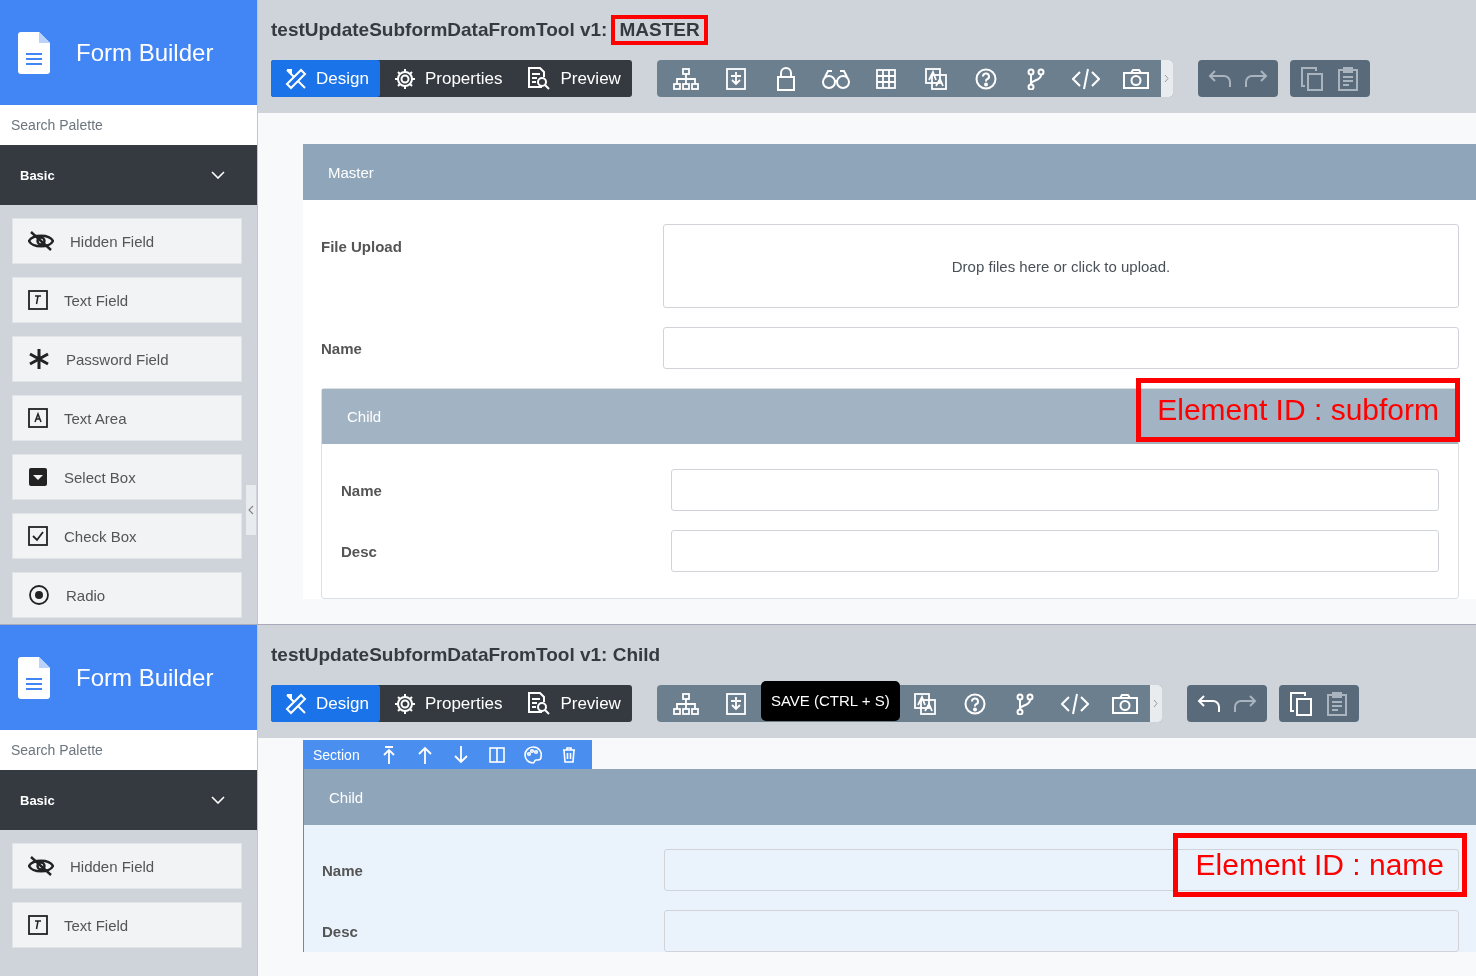  I want to click on file-drop-zone: Drop files here or click to upload., so click(1061, 266).